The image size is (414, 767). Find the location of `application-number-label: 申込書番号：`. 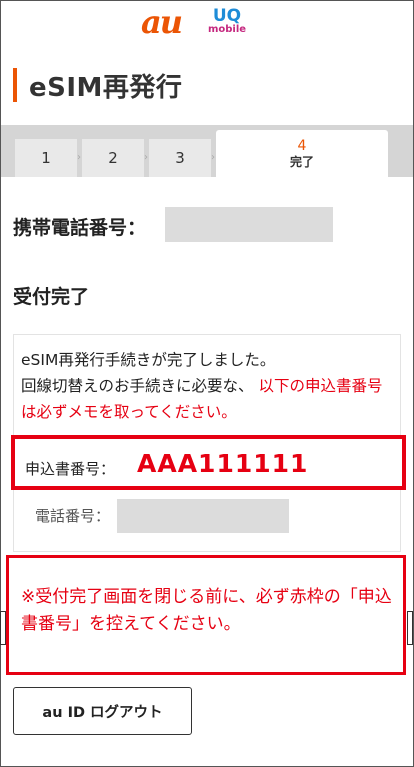

application-number-label: 申込書番号： is located at coordinates (70, 469).